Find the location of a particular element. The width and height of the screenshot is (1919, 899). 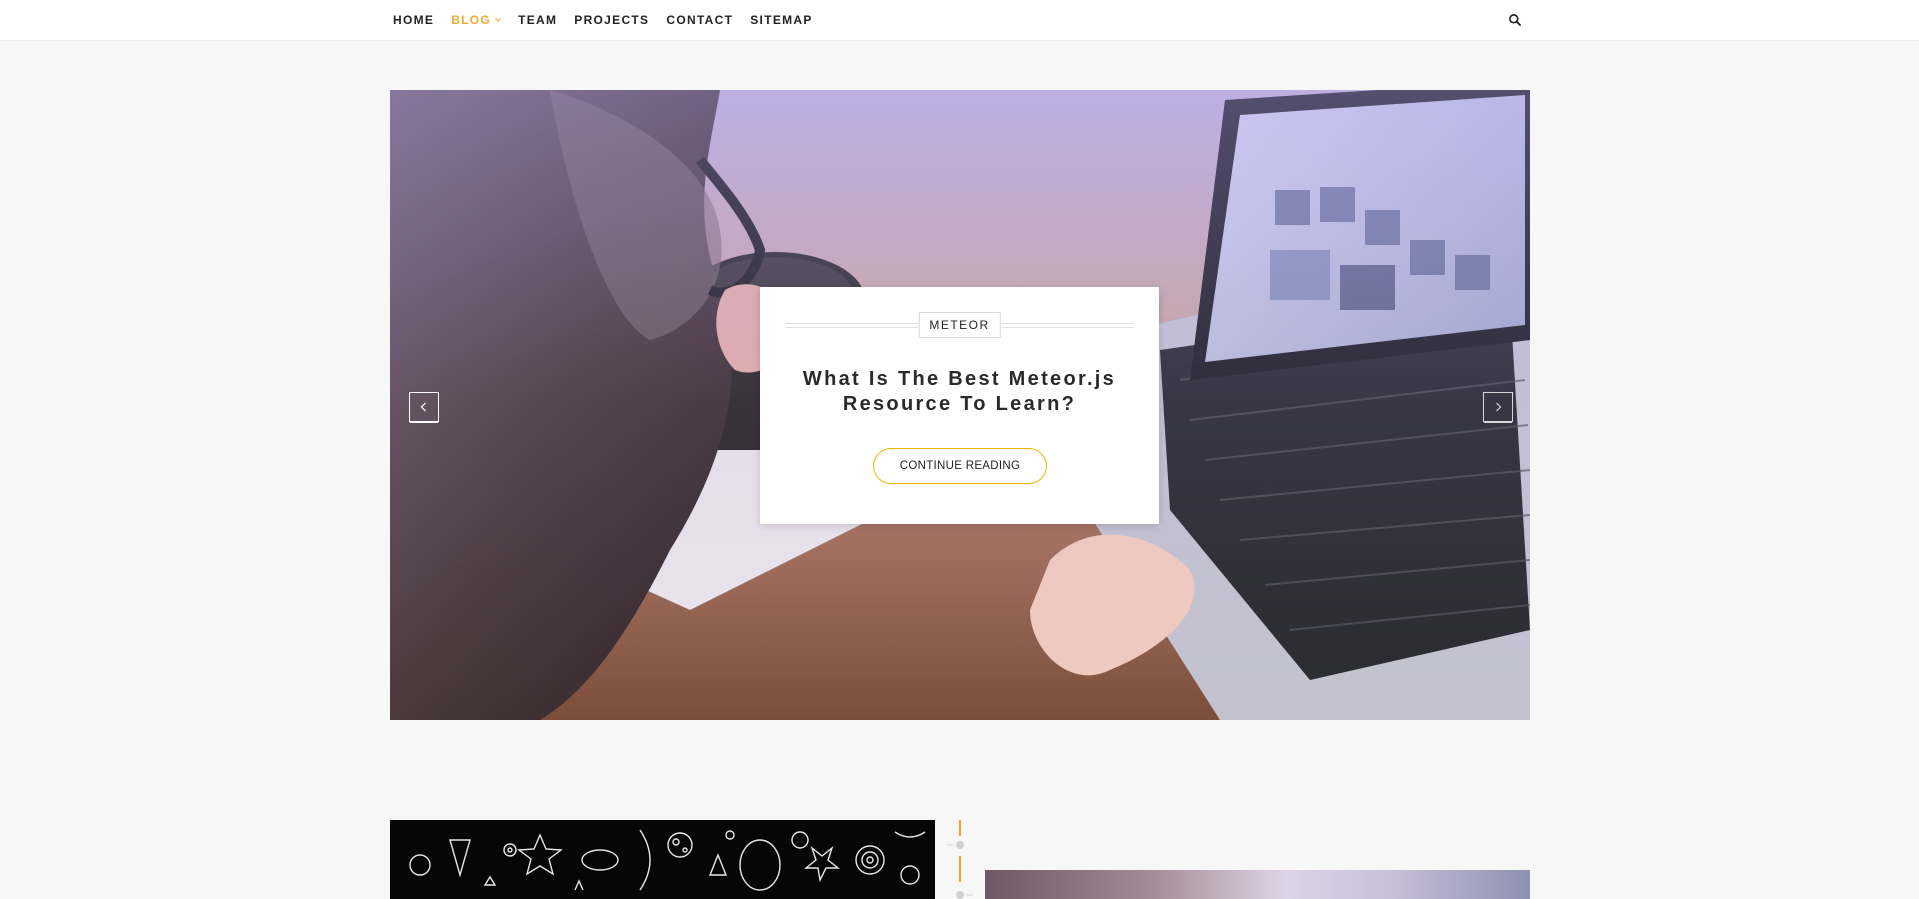

doodle-pattern-image is located at coordinates (662, 859).